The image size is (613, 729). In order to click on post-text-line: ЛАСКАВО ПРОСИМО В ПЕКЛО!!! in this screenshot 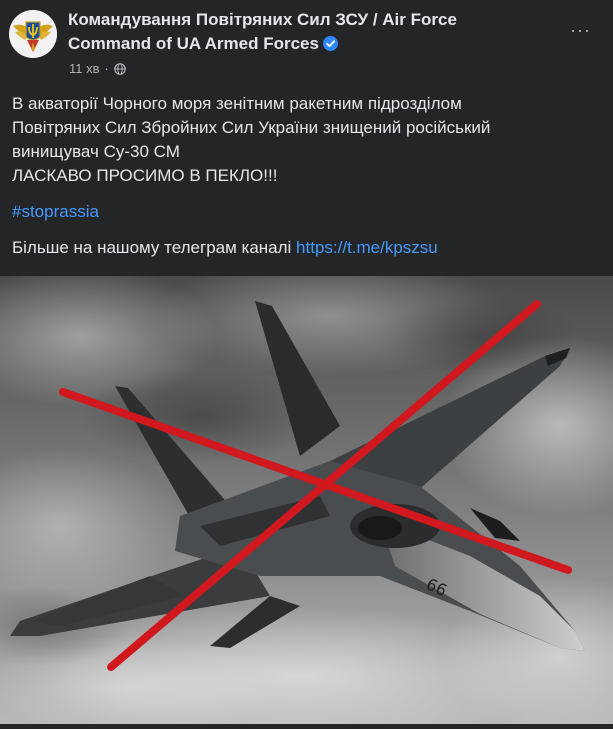, I will do `click(145, 175)`.